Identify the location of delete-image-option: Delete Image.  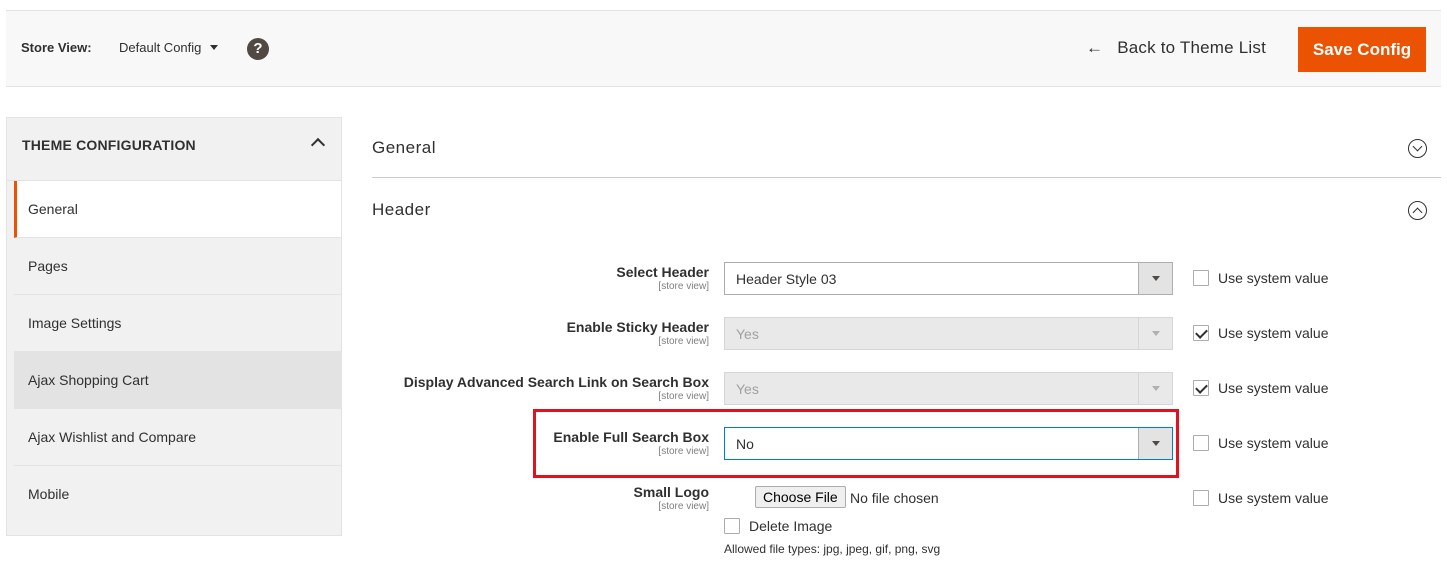
(778, 526).